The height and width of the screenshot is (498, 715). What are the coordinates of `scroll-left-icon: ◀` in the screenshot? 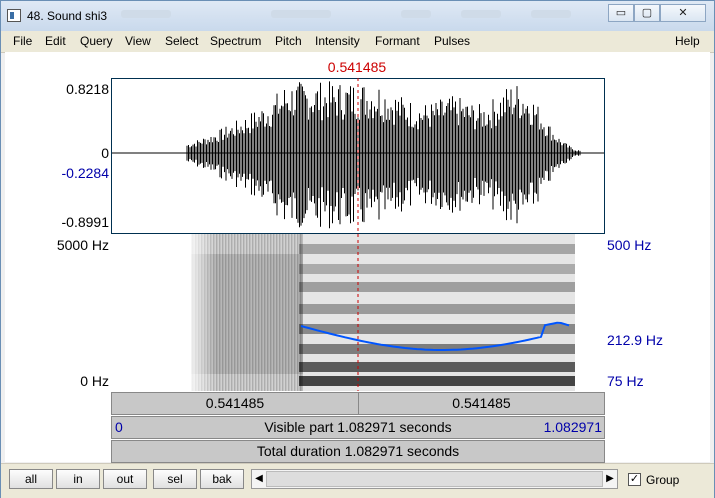 It's located at (259, 479).